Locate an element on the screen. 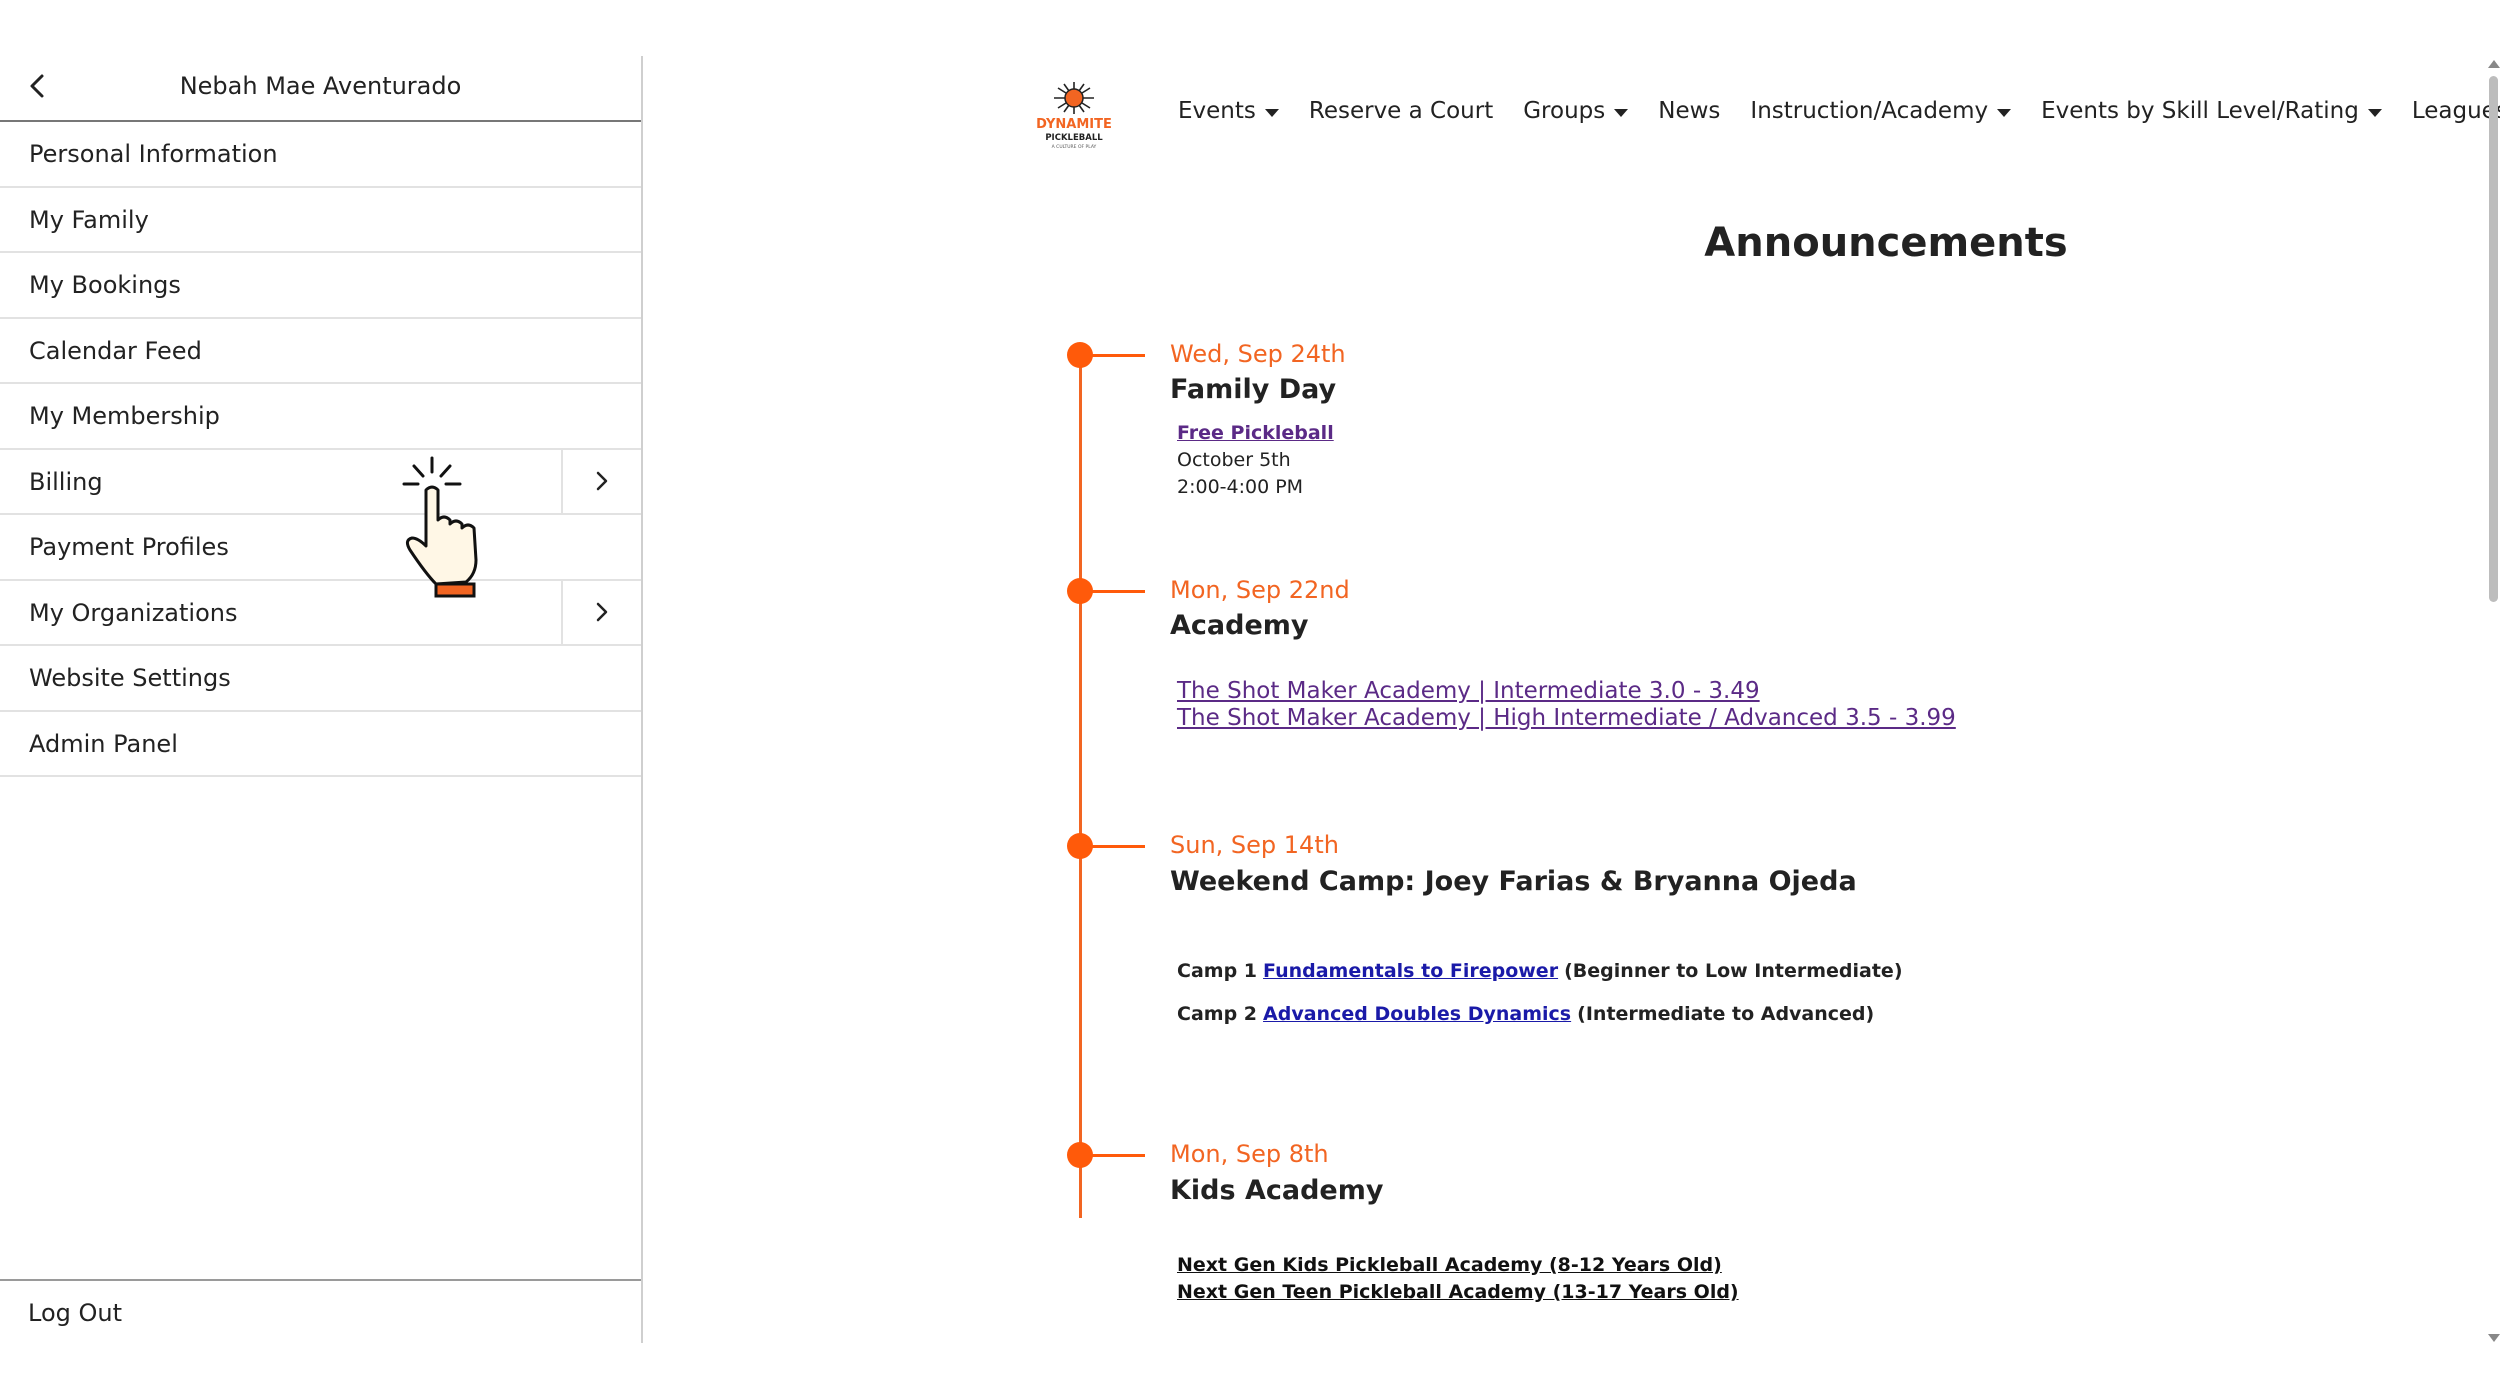 The width and height of the screenshot is (2500, 1400). nav-events: Events is located at coordinates (1228, 111).